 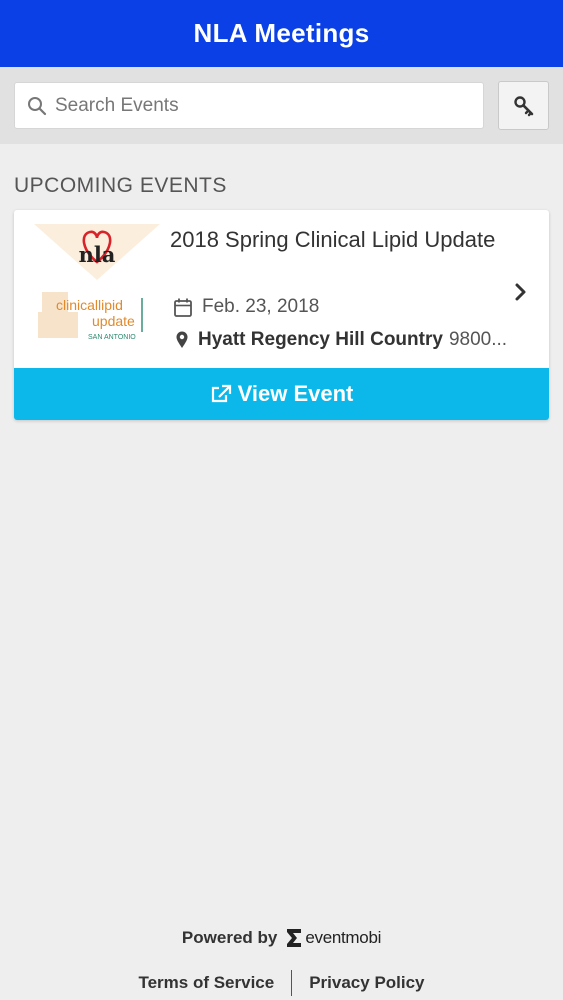 I want to click on footer-divider, so click(x=292, y=983).